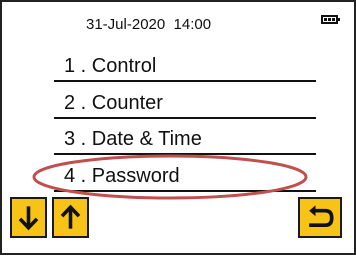  Describe the element at coordinates (133, 139) in the screenshot. I see `menu-item-label: 3 . Date & Time` at that location.